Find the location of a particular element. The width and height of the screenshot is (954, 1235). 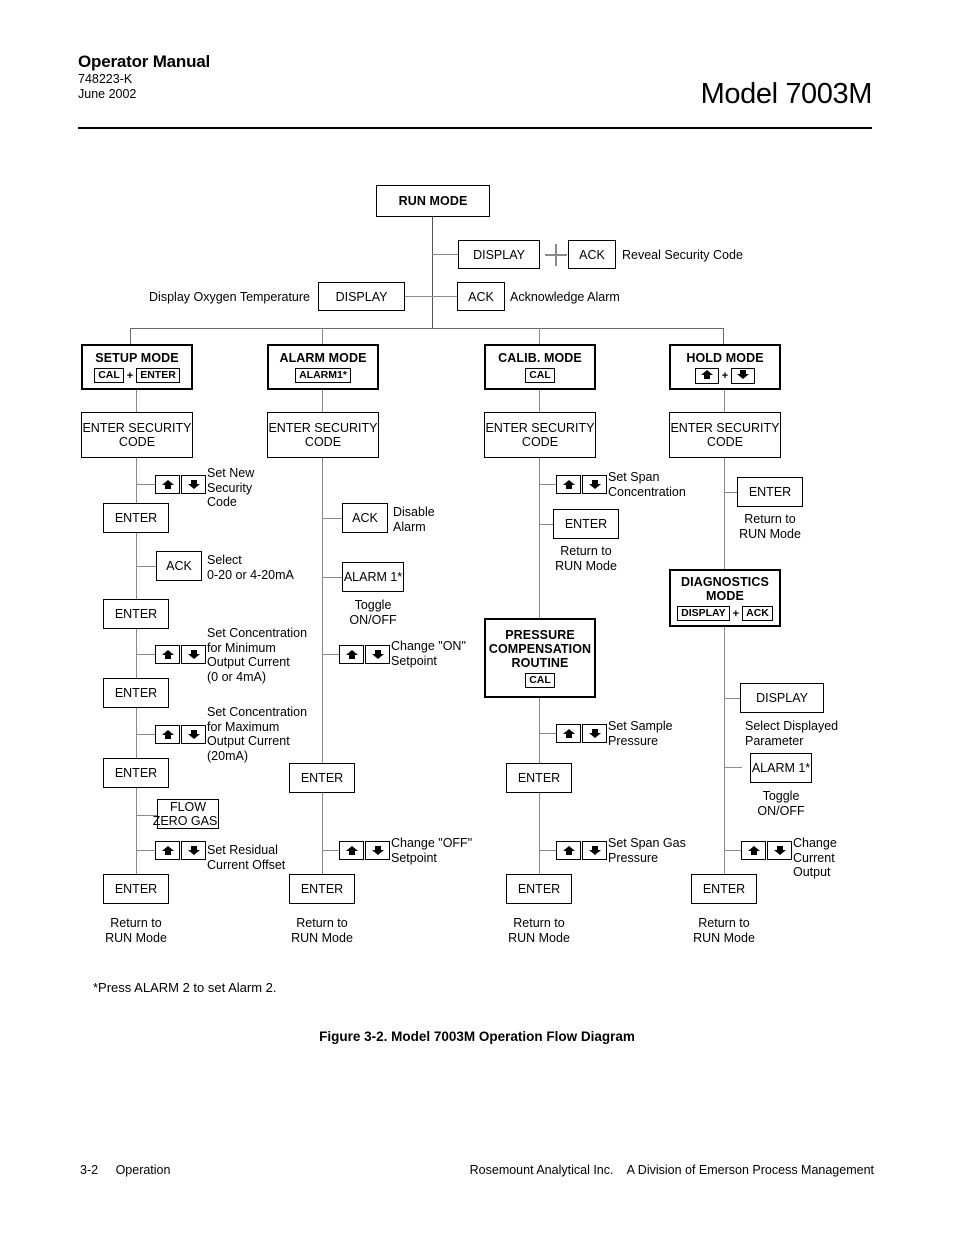

calib-enter2-box: ENTER is located at coordinates (539, 778).